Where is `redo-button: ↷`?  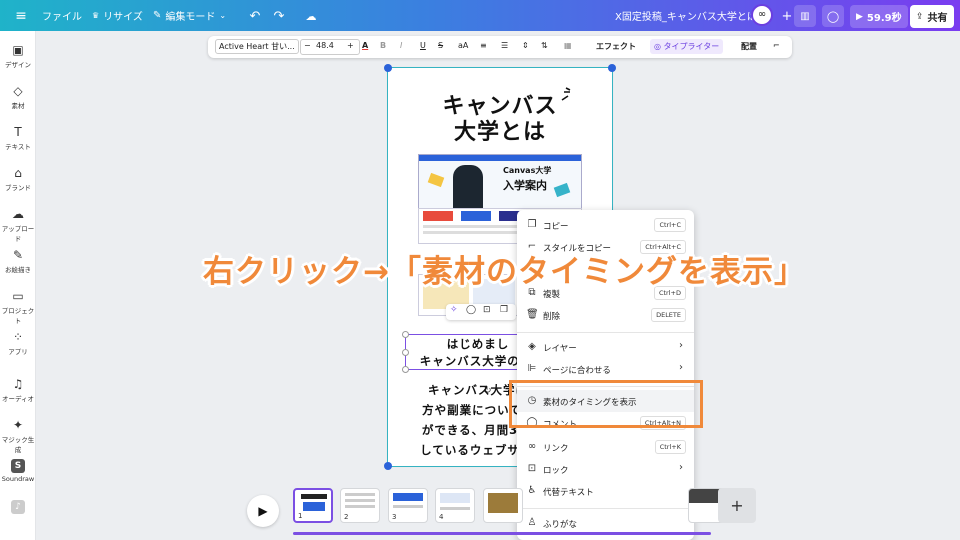 redo-button: ↷ is located at coordinates (279, 16).